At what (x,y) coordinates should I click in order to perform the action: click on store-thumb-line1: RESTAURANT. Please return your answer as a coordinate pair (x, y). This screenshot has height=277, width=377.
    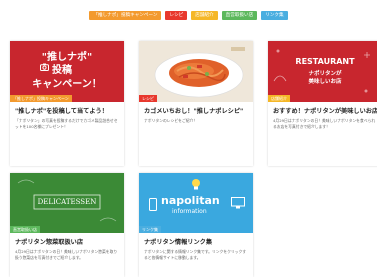
    Looking at the image, I should click on (325, 61).